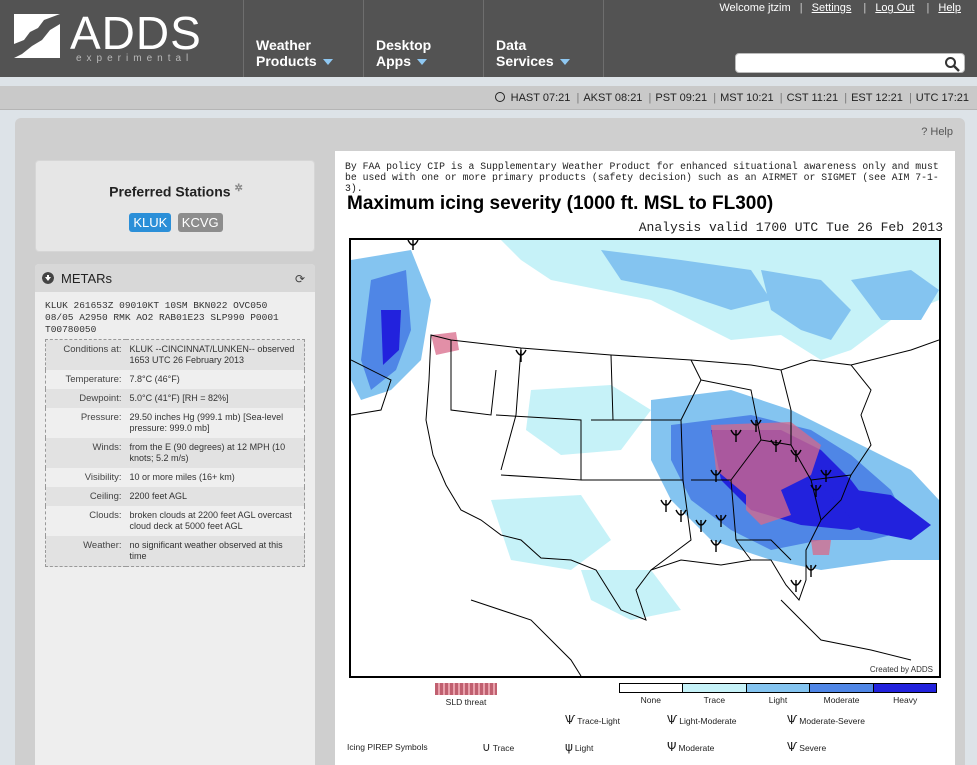  What do you see at coordinates (48, 278) in the screenshot?
I see `collapse-arrow-icon` at bounding box center [48, 278].